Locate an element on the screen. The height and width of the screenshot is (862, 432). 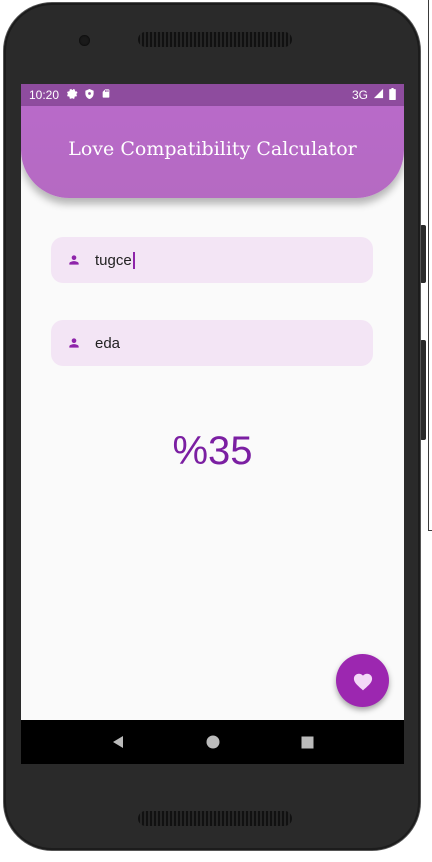
app-bar: Love Compatibility Calculator is located at coordinates (212, 152).